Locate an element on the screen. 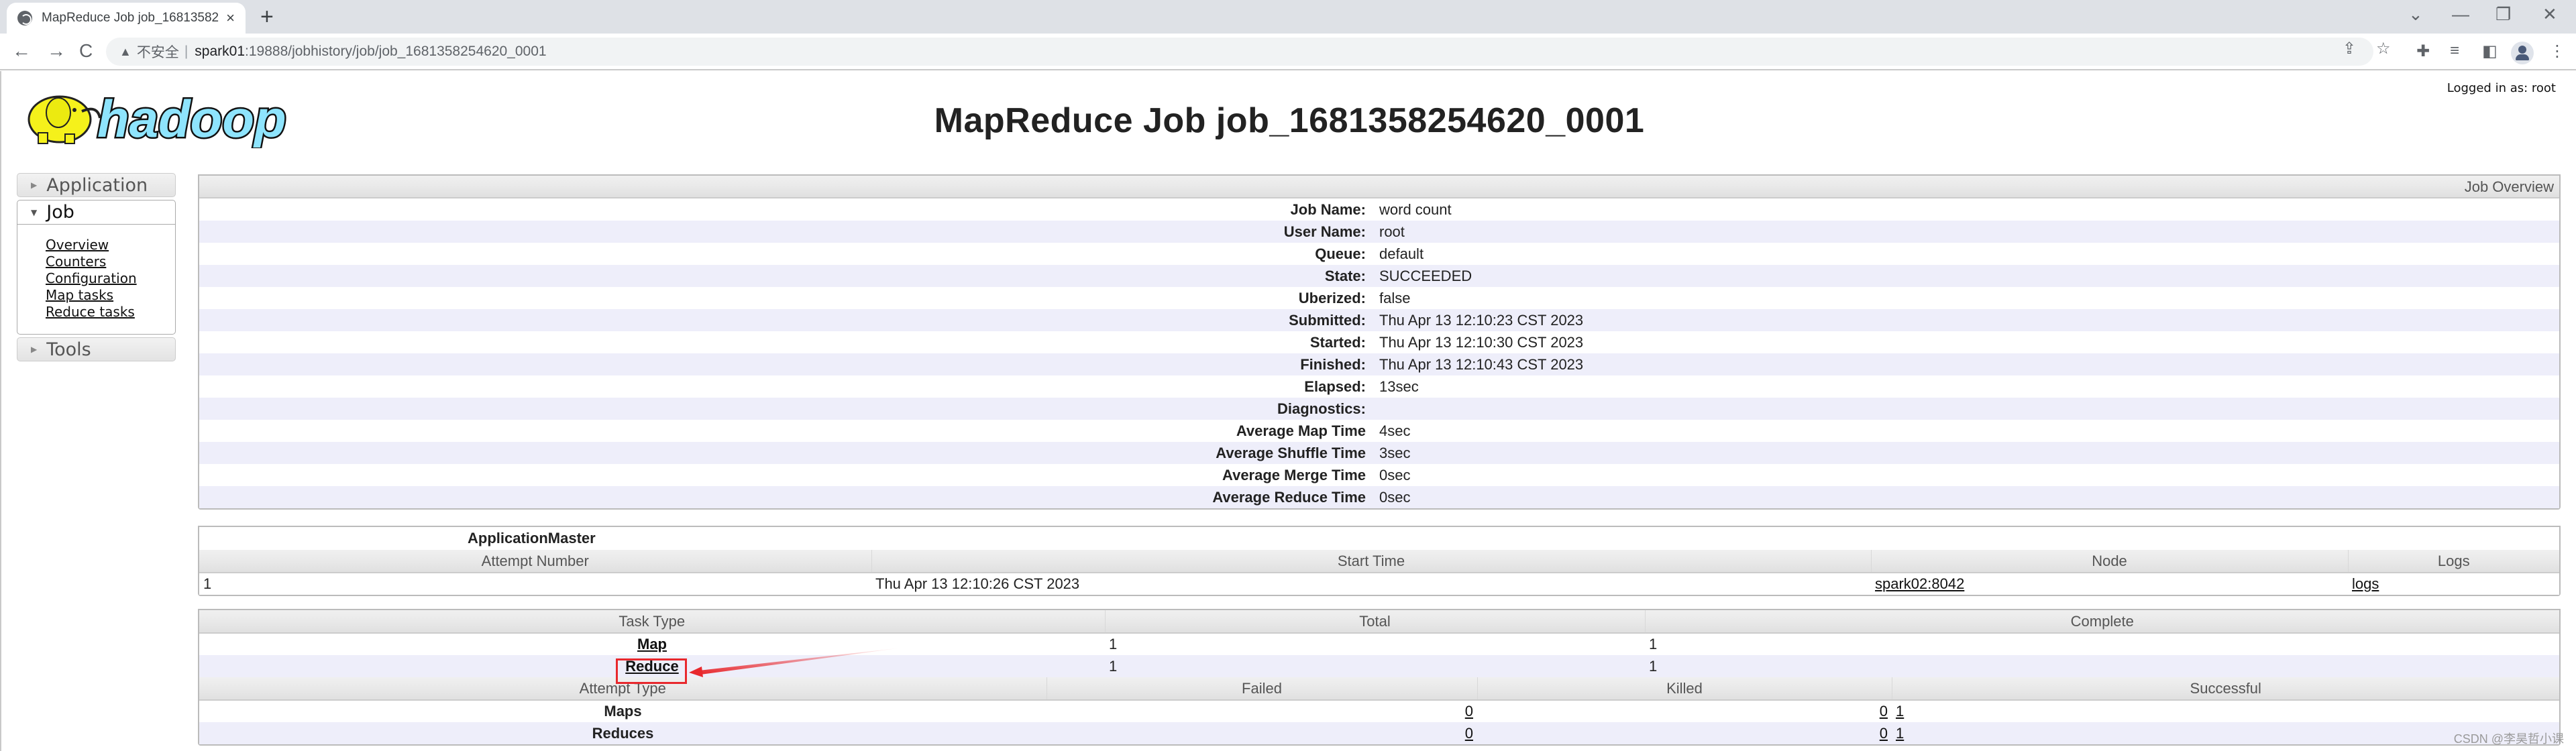 Image resolution: width=2576 pixels, height=751 pixels. job-overview-header: Job Overview is located at coordinates (1379, 187).